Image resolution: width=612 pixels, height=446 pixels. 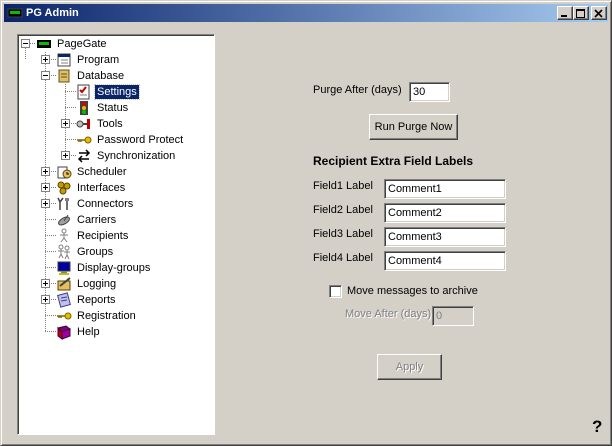 What do you see at coordinates (98, 60) in the screenshot?
I see `tree-item-label: Program` at bounding box center [98, 60].